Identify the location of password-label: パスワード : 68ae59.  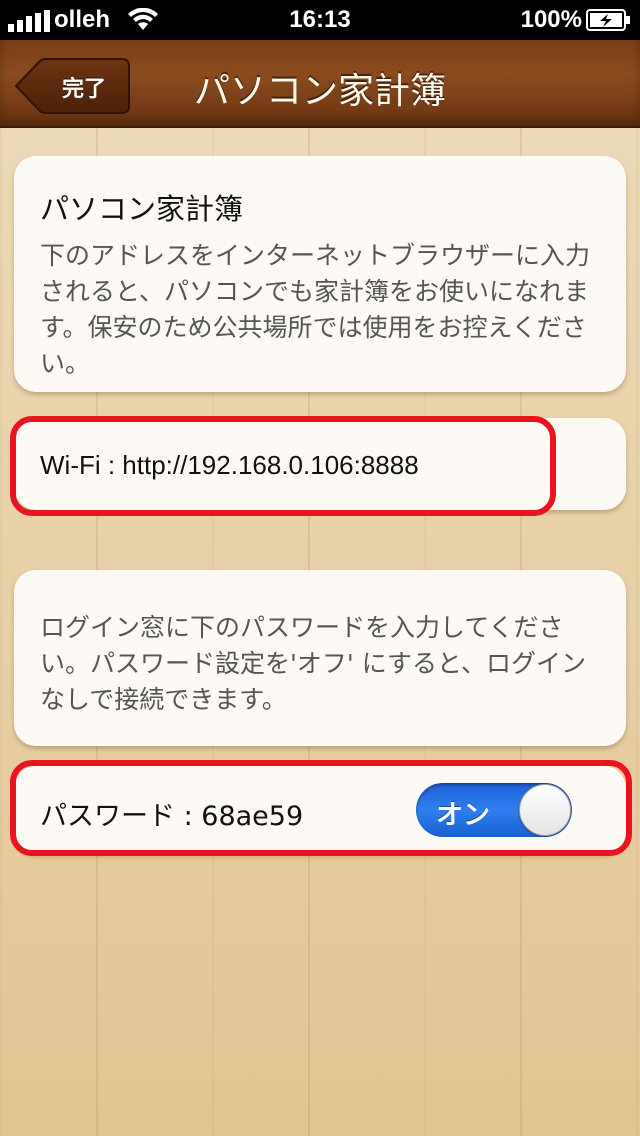
(172, 816).